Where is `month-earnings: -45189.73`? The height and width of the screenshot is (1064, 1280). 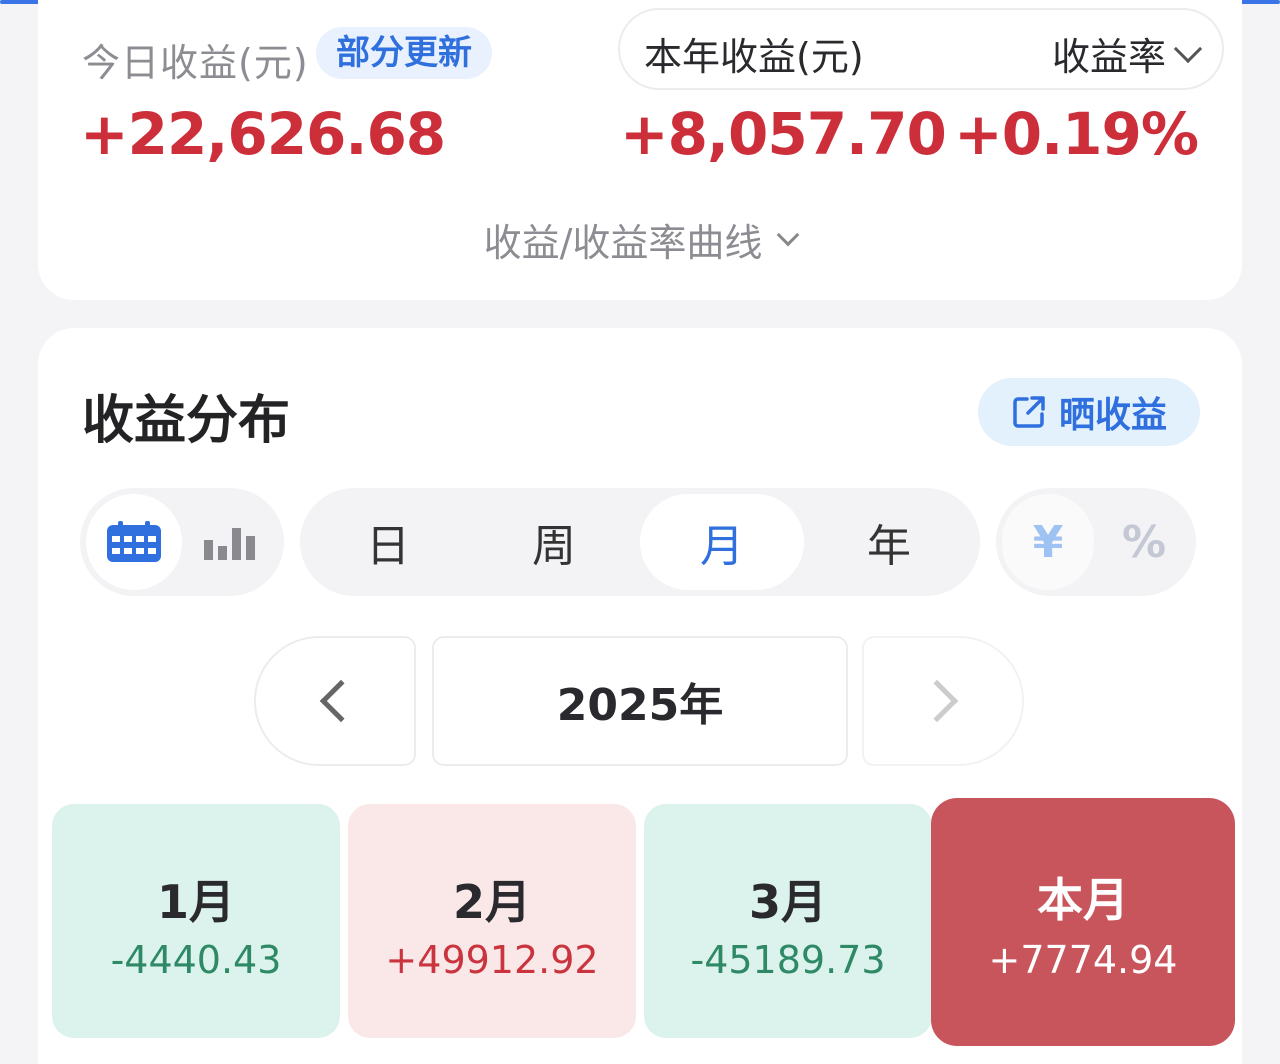 month-earnings: -45189.73 is located at coordinates (788, 960).